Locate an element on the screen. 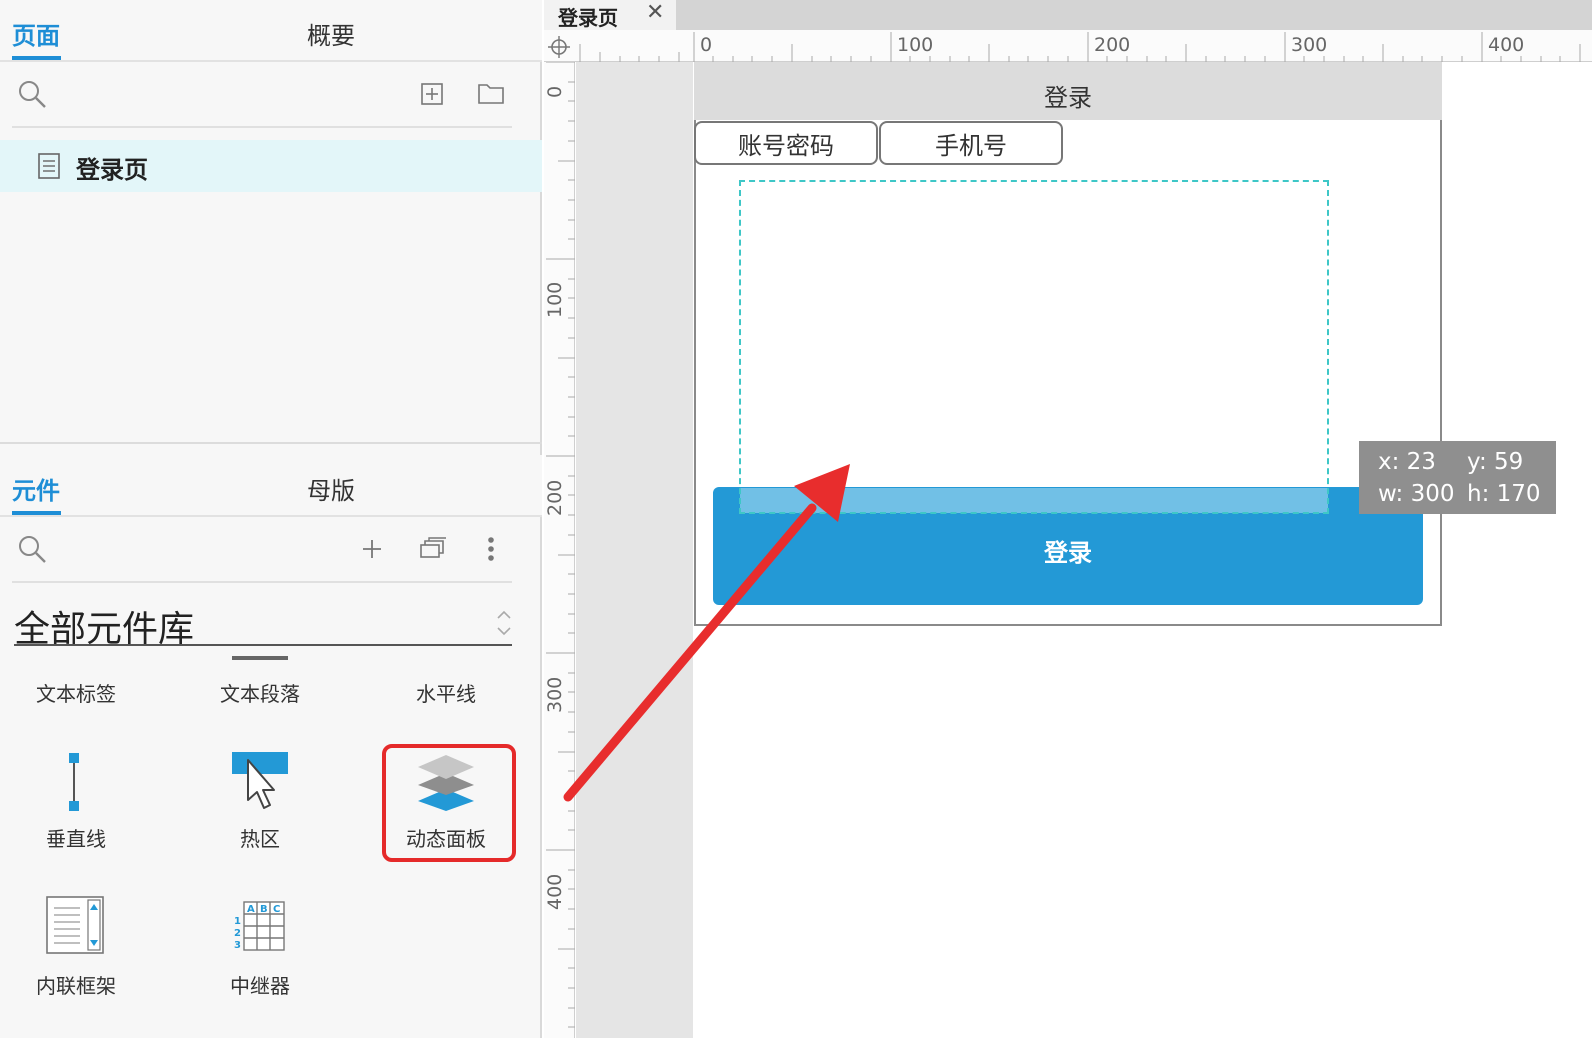 This screenshot has height=1038, width=1592. chevron-updown-icon is located at coordinates (504, 623).